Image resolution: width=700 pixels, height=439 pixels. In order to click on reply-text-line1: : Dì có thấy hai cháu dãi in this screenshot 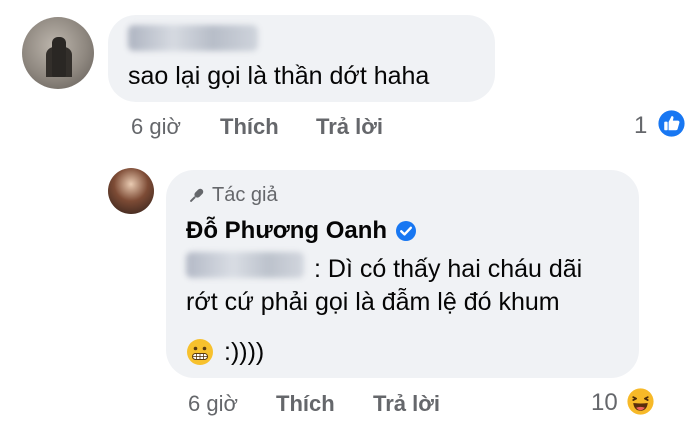, I will do `click(448, 269)`.